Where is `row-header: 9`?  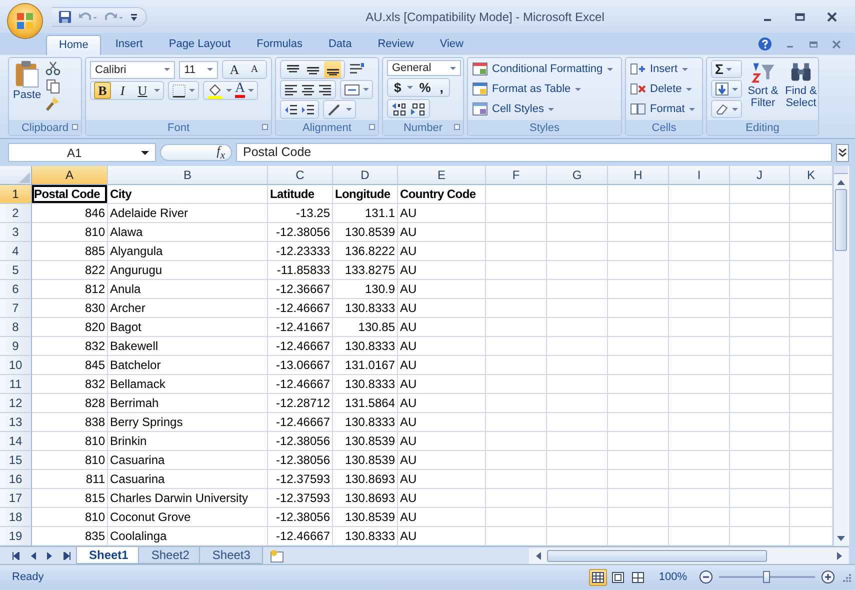 row-header: 9 is located at coordinates (16, 346).